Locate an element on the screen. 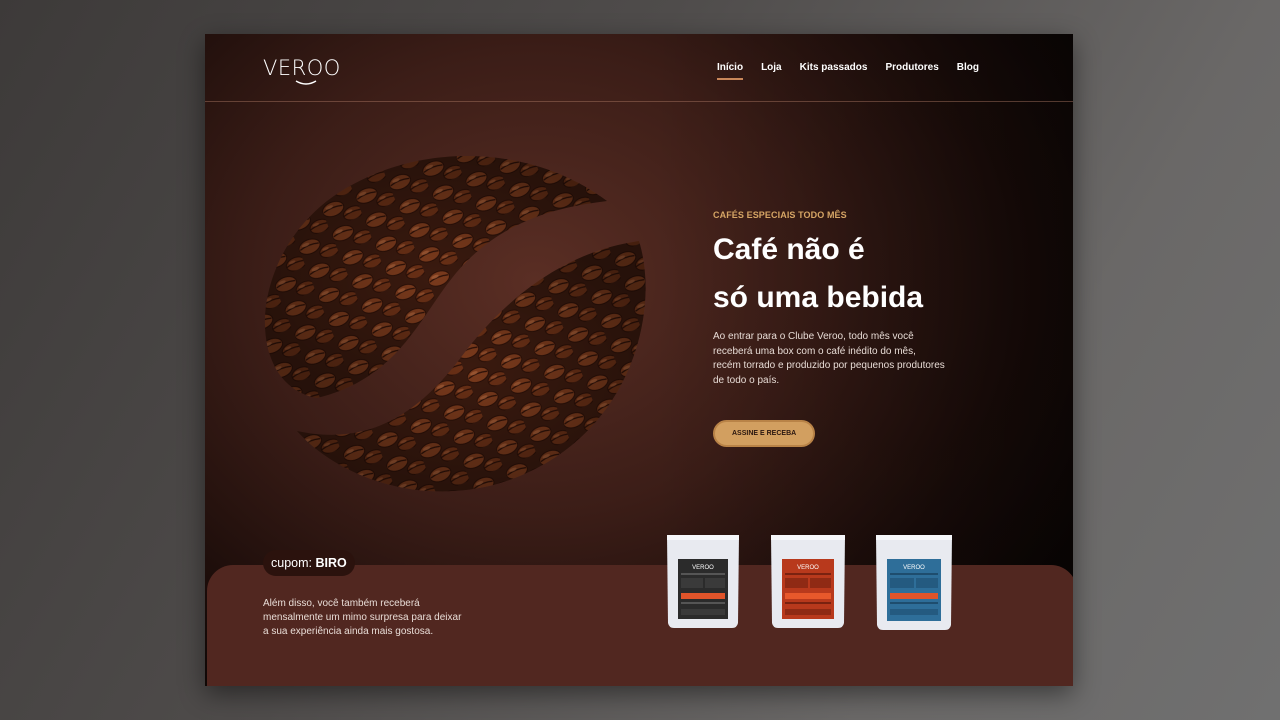  nav-kits-passados: Kits passados is located at coordinates (834, 67).